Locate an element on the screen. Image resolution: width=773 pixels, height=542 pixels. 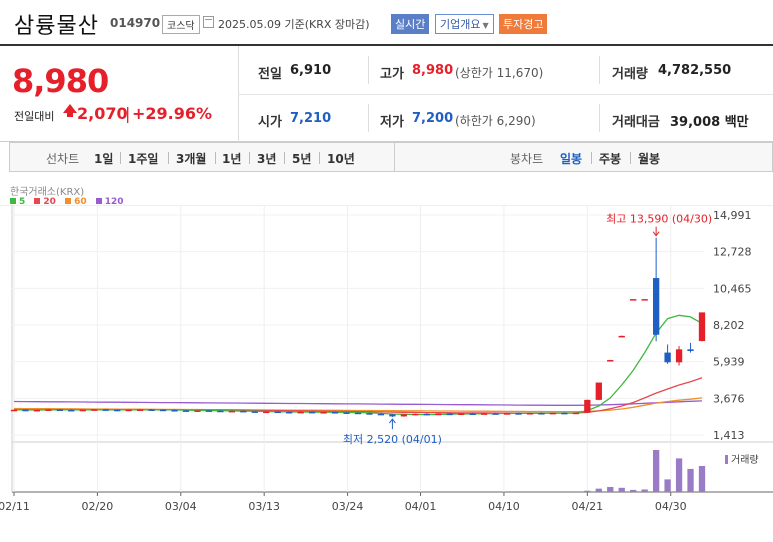
realtime-button: 실시간 is located at coordinates (410, 24).